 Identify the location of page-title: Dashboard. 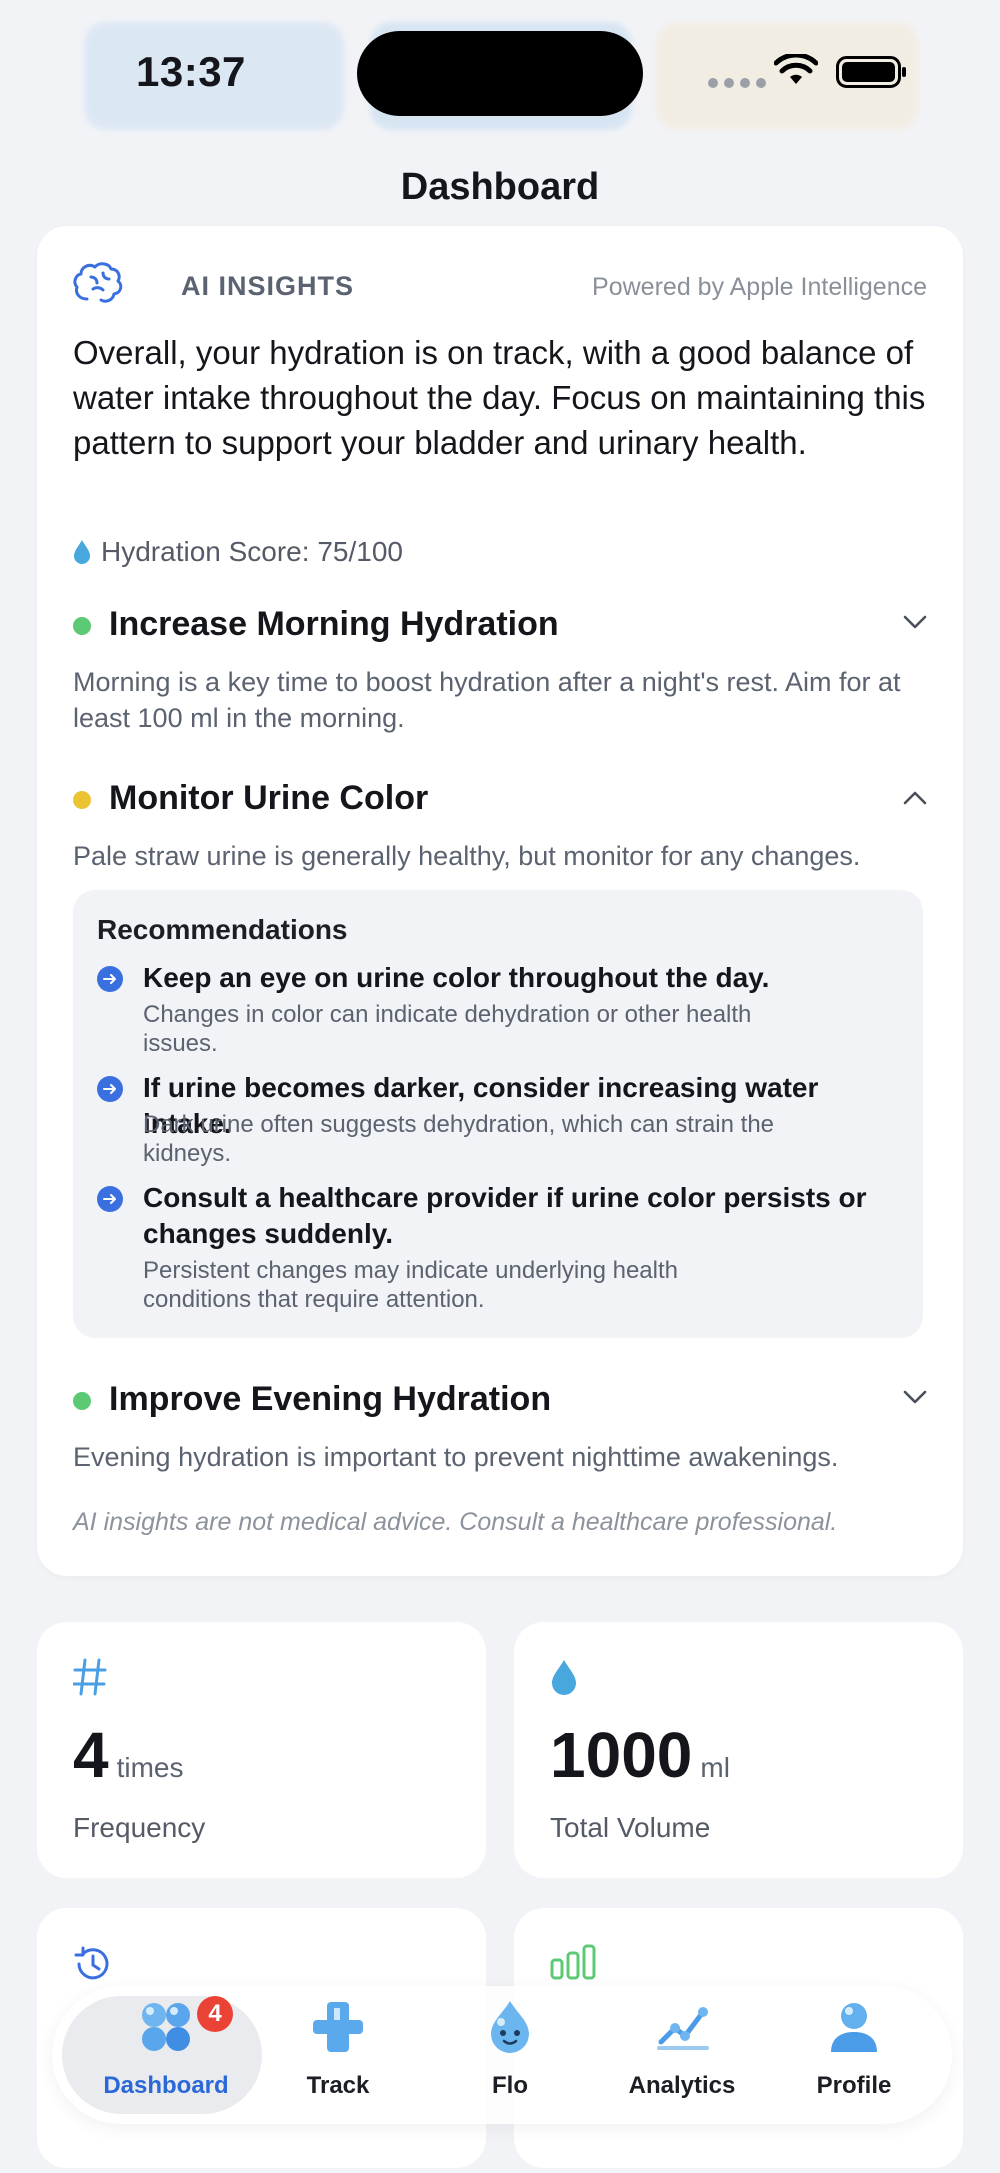
(500, 187).